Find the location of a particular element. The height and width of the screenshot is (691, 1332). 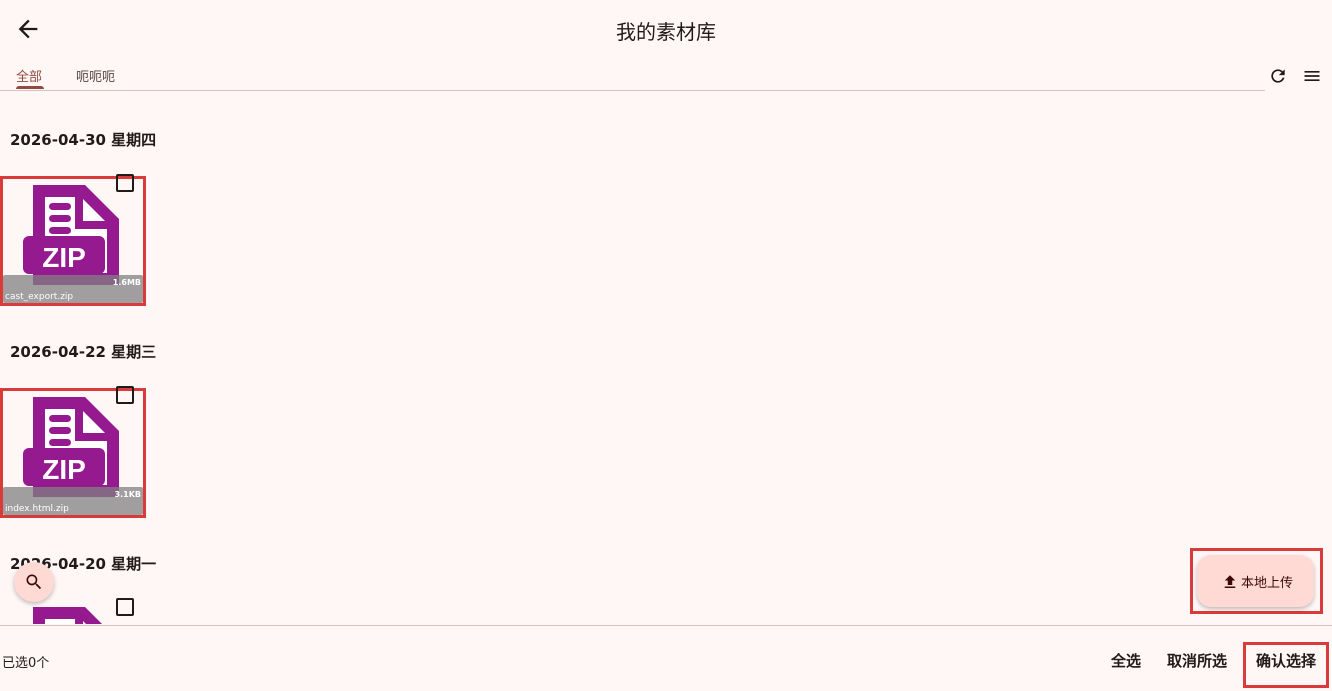

tab-all: 全部 is located at coordinates (29, 75).